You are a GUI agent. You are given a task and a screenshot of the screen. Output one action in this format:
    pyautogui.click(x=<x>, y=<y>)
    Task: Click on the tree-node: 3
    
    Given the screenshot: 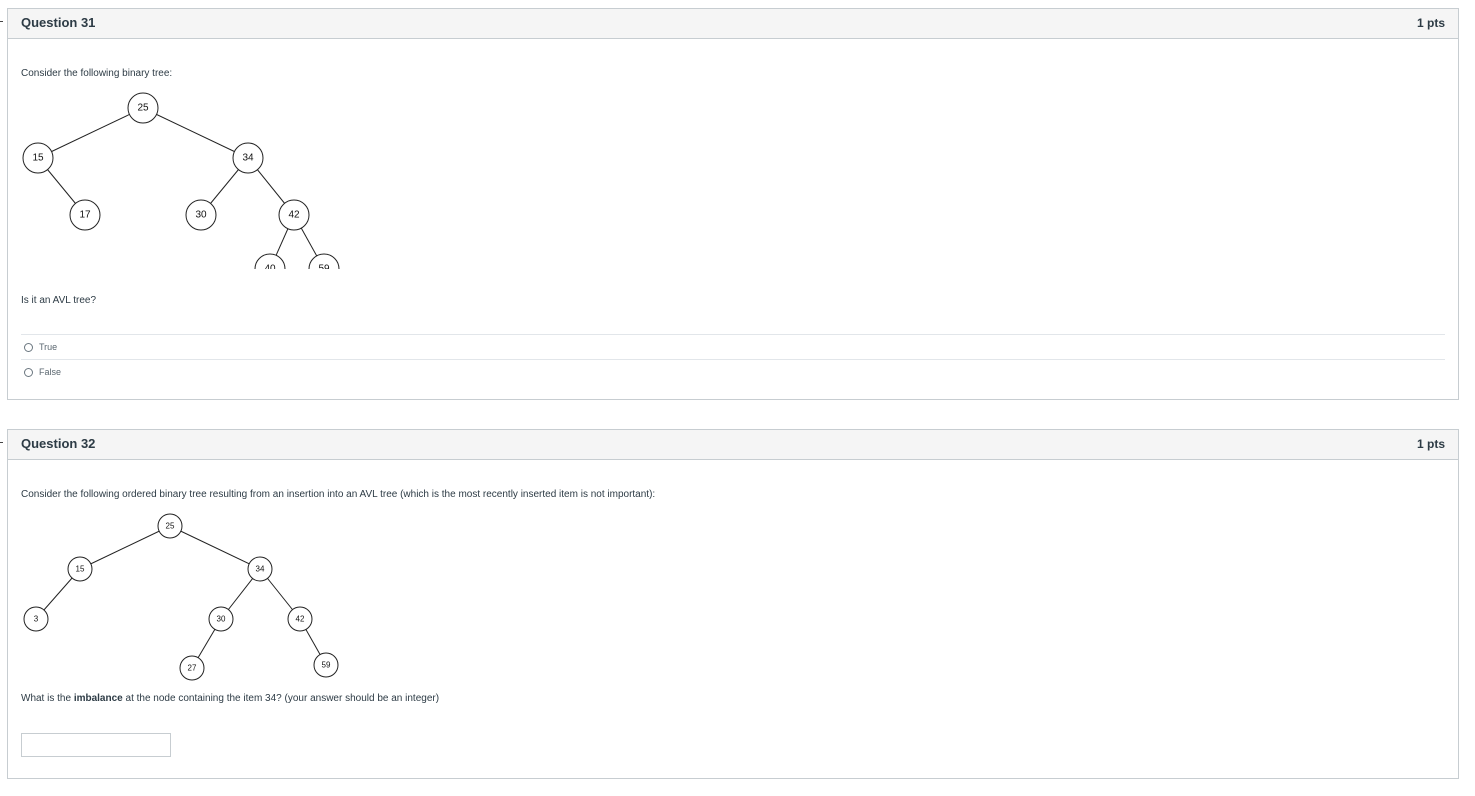 What is the action you would take?
    pyautogui.click(x=36, y=619)
    